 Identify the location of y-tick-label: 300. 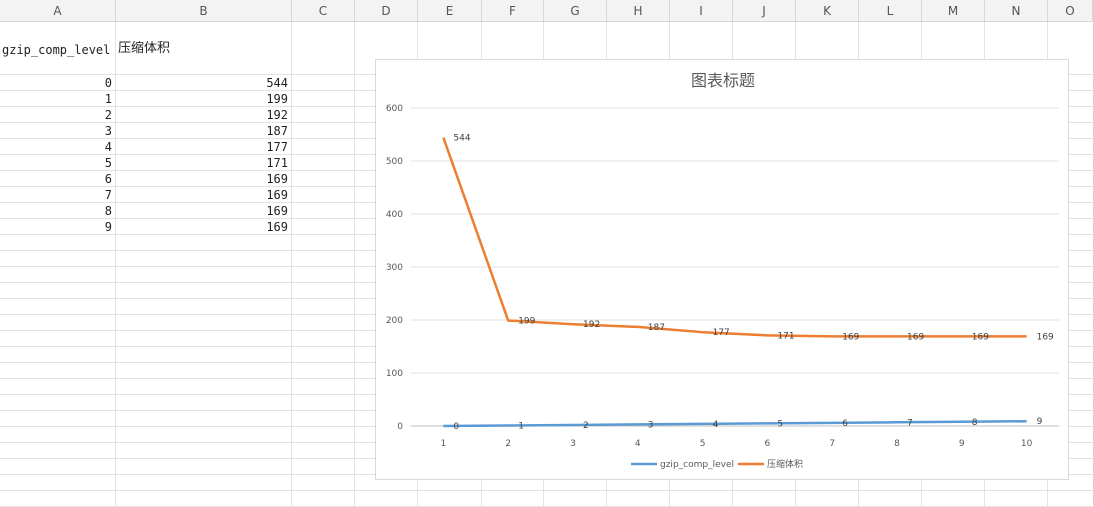
(394, 268).